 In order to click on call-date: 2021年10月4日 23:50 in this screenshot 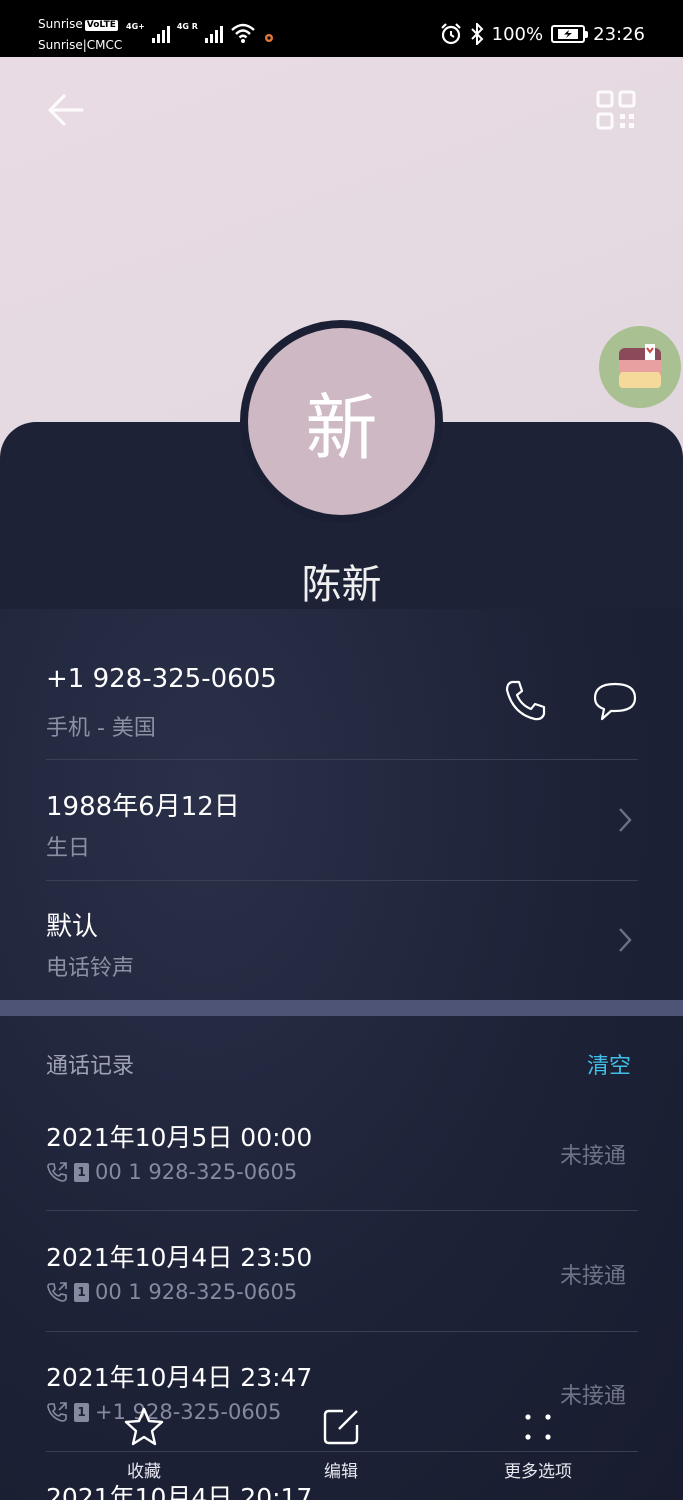, I will do `click(179, 1257)`.